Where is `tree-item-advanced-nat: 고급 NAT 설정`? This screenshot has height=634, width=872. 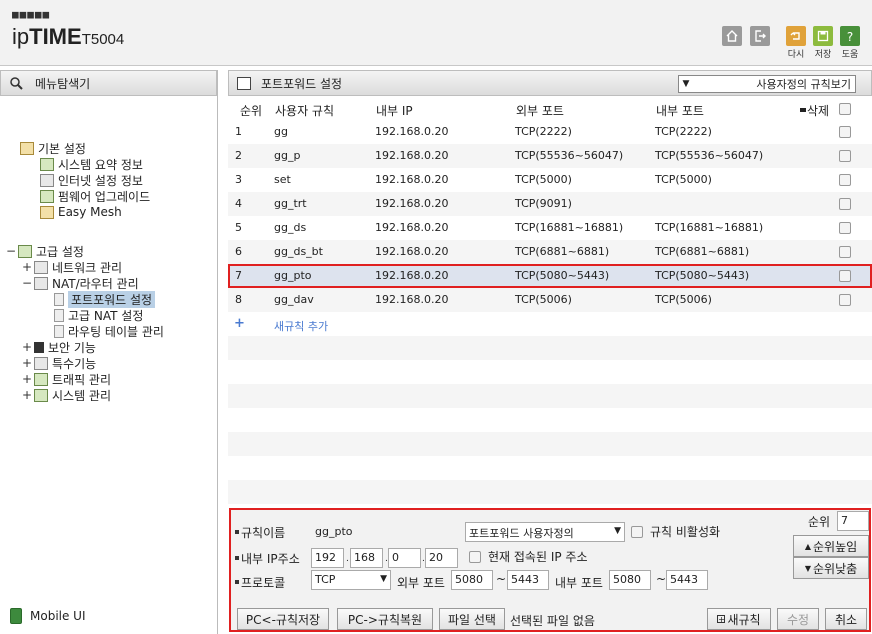
tree-item-advanced-nat: 고급 NAT 설정 is located at coordinates (98, 315).